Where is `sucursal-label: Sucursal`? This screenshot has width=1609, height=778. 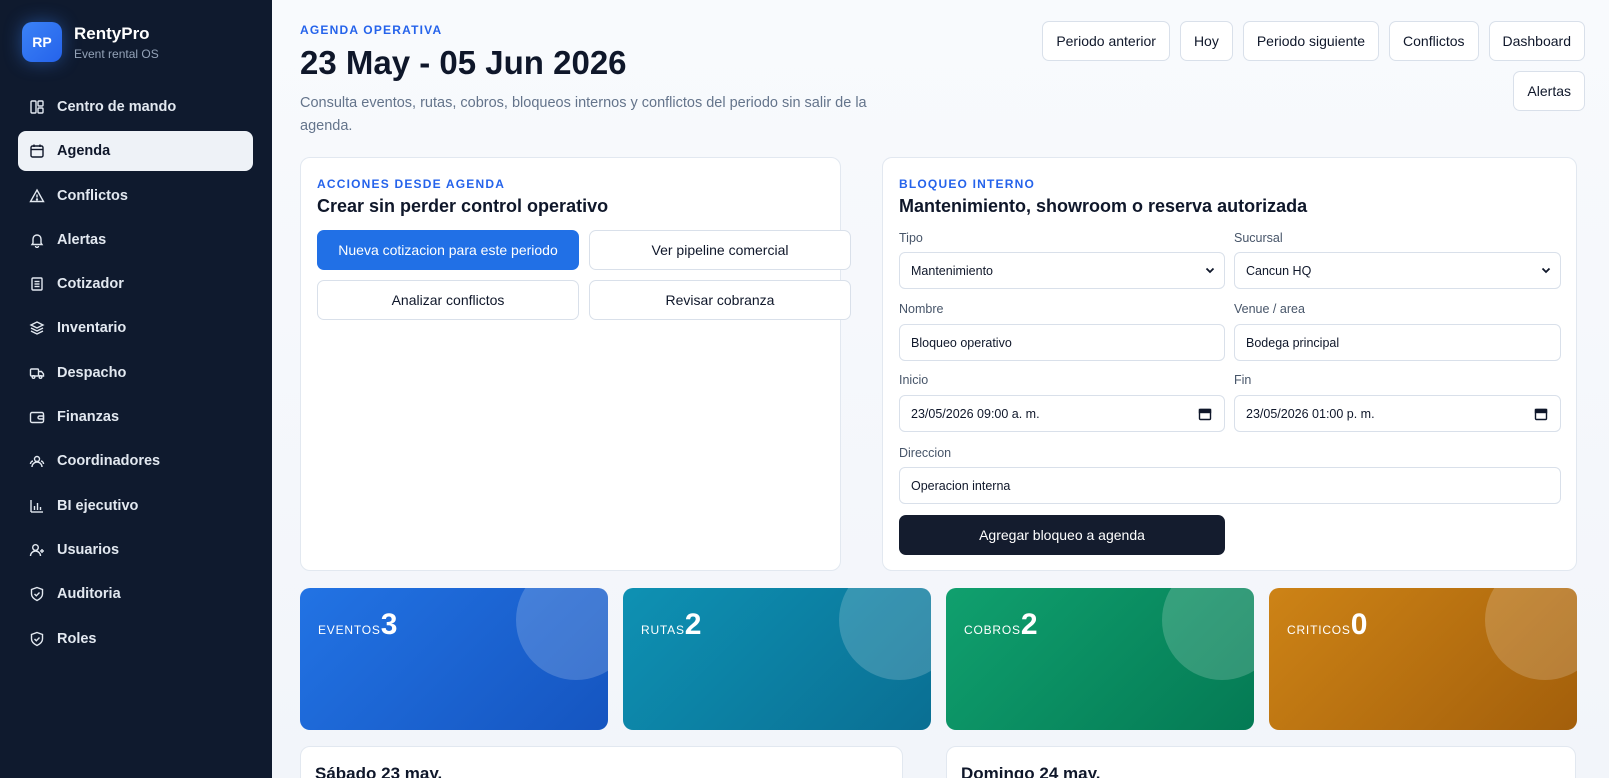
sucursal-label: Sucursal is located at coordinates (1258, 238).